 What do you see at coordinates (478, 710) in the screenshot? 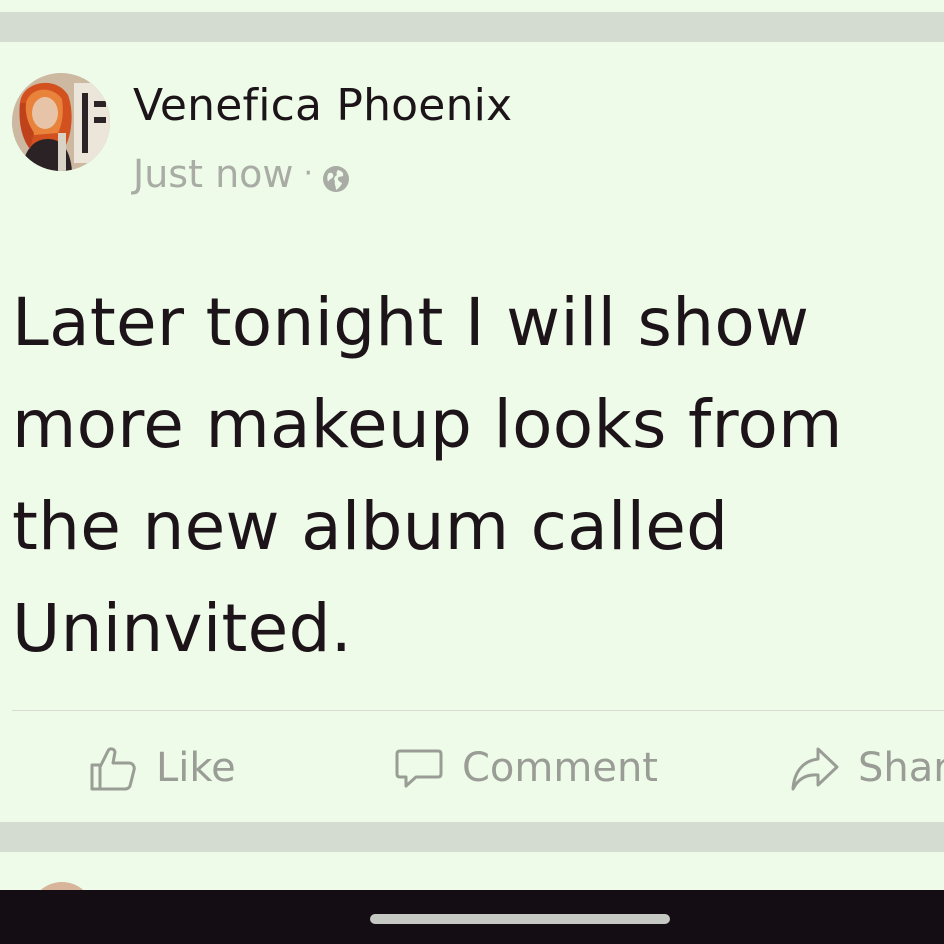
I see `actions-divider` at bounding box center [478, 710].